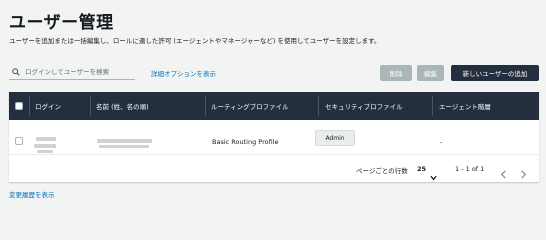  I want to click on row-checkbox, so click(19, 141).